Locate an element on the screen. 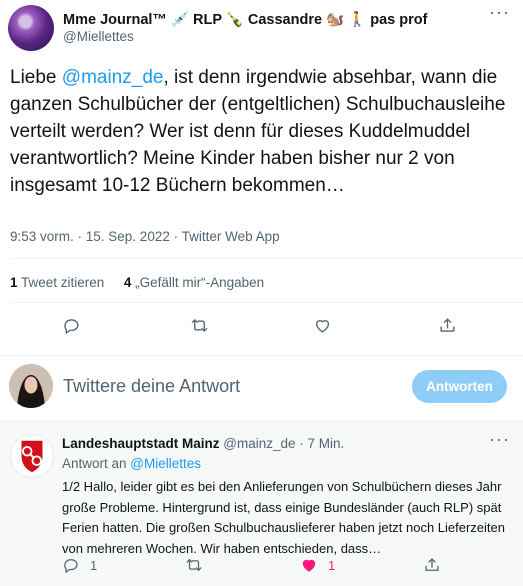 Image resolution: width=523 pixels, height=586 pixels. city-crest-avatar is located at coordinates (32, 456).